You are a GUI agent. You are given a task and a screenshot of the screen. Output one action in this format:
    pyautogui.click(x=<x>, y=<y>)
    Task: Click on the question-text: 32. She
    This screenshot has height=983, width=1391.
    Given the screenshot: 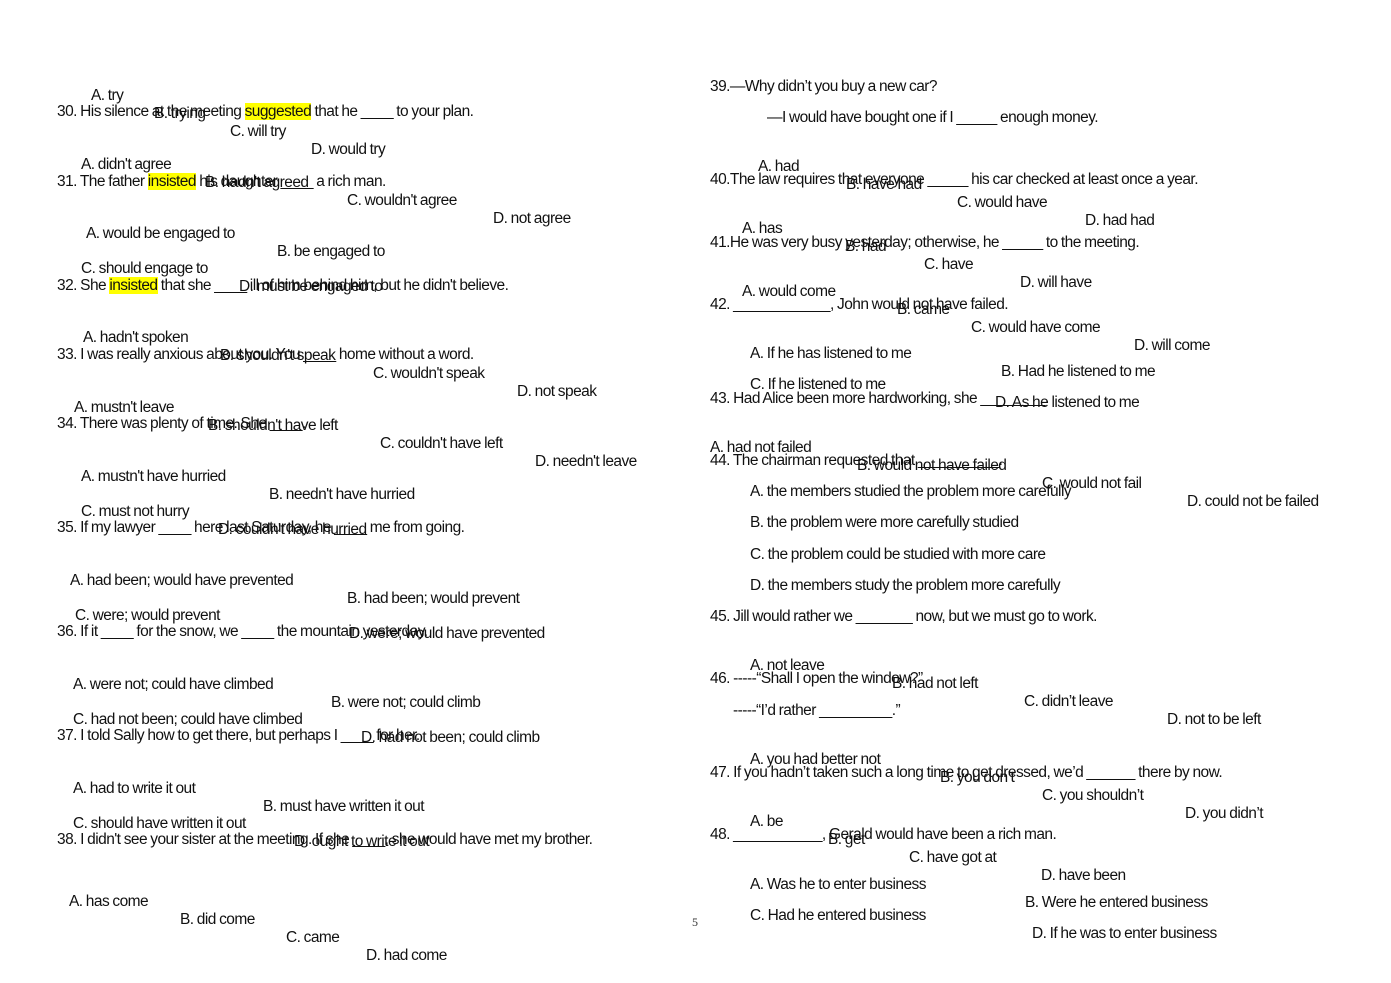 What is the action you would take?
    pyautogui.click(x=83, y=285)
    